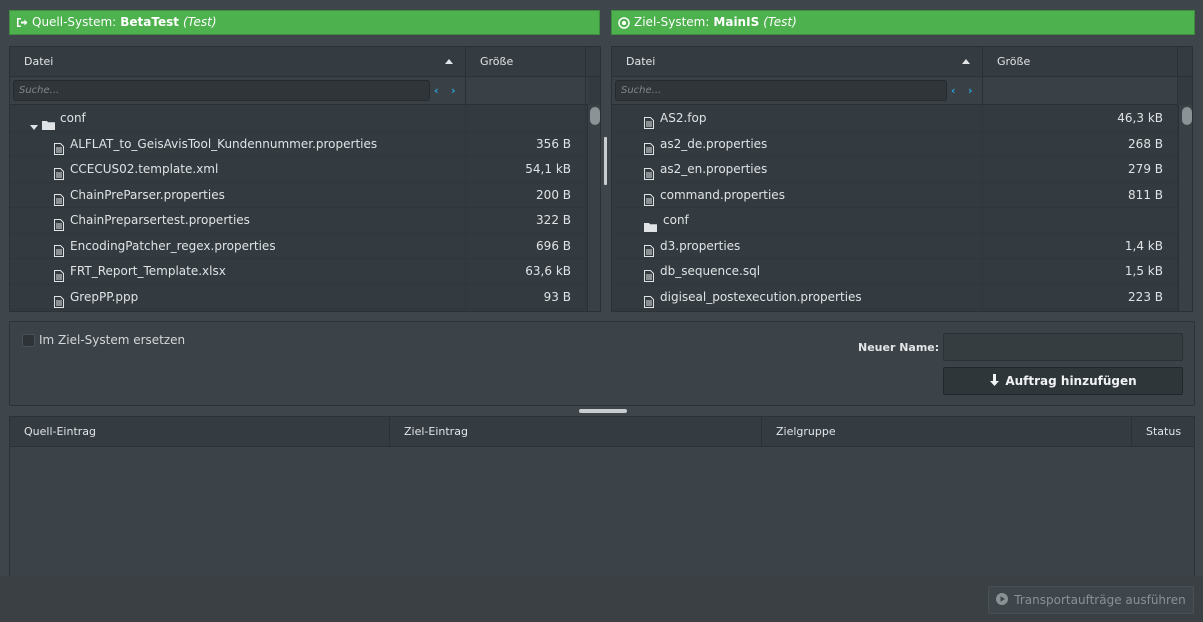 This screenshot has height=622, width=1203. Describe the element at coordinates (595, 116) in the screenshot. I see `source-scroll-thumb` at that location.